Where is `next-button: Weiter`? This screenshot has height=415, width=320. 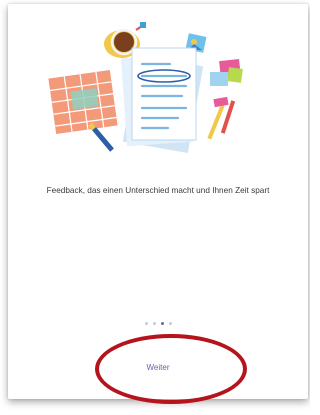 next-button: Weiter is located at coordinates (158, 367).